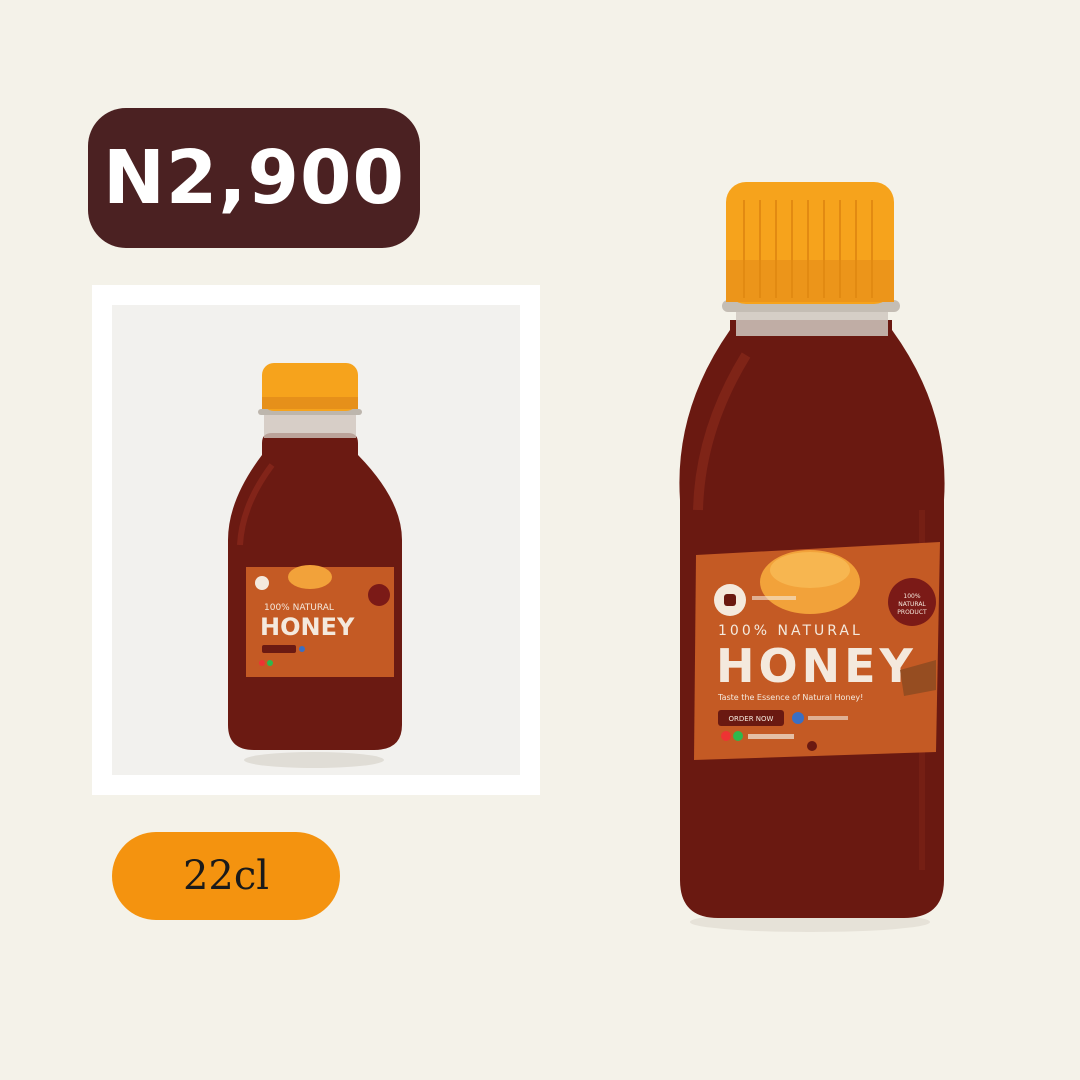  What do you see at coordinates (315, 565) in the screenshot?
I see `small-bottle-image: 100% NATURAL HONEY` at bounding box center [315, 565].